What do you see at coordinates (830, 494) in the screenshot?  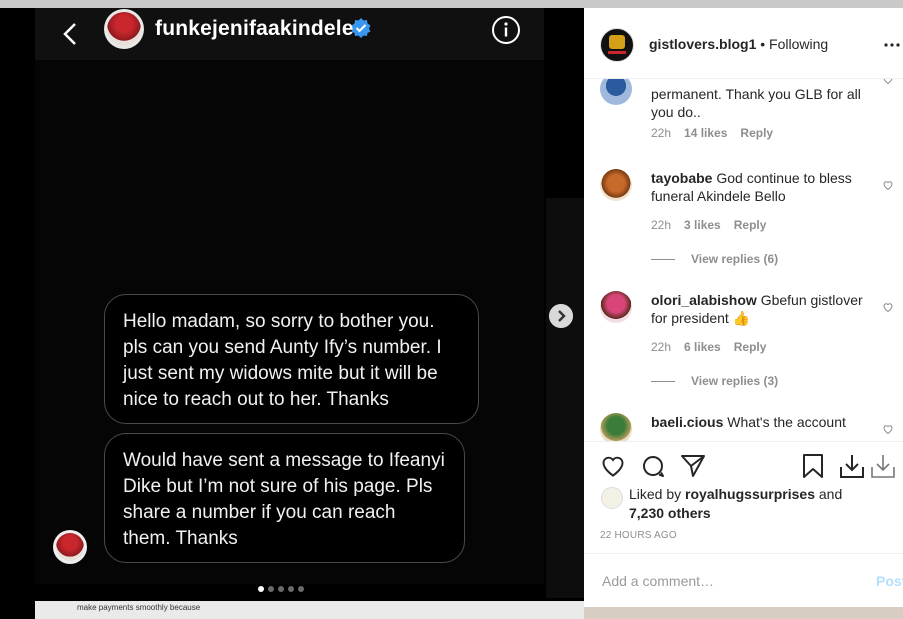 I see `liked-by-and: and` at bounding box center [830, 494].